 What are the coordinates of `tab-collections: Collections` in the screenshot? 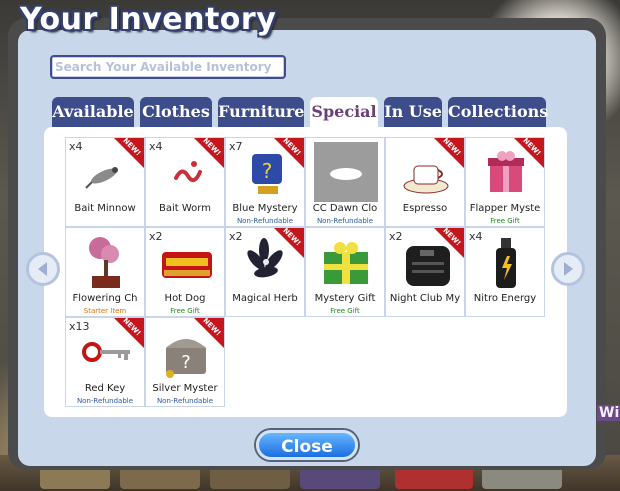 It's located at (498, 112).